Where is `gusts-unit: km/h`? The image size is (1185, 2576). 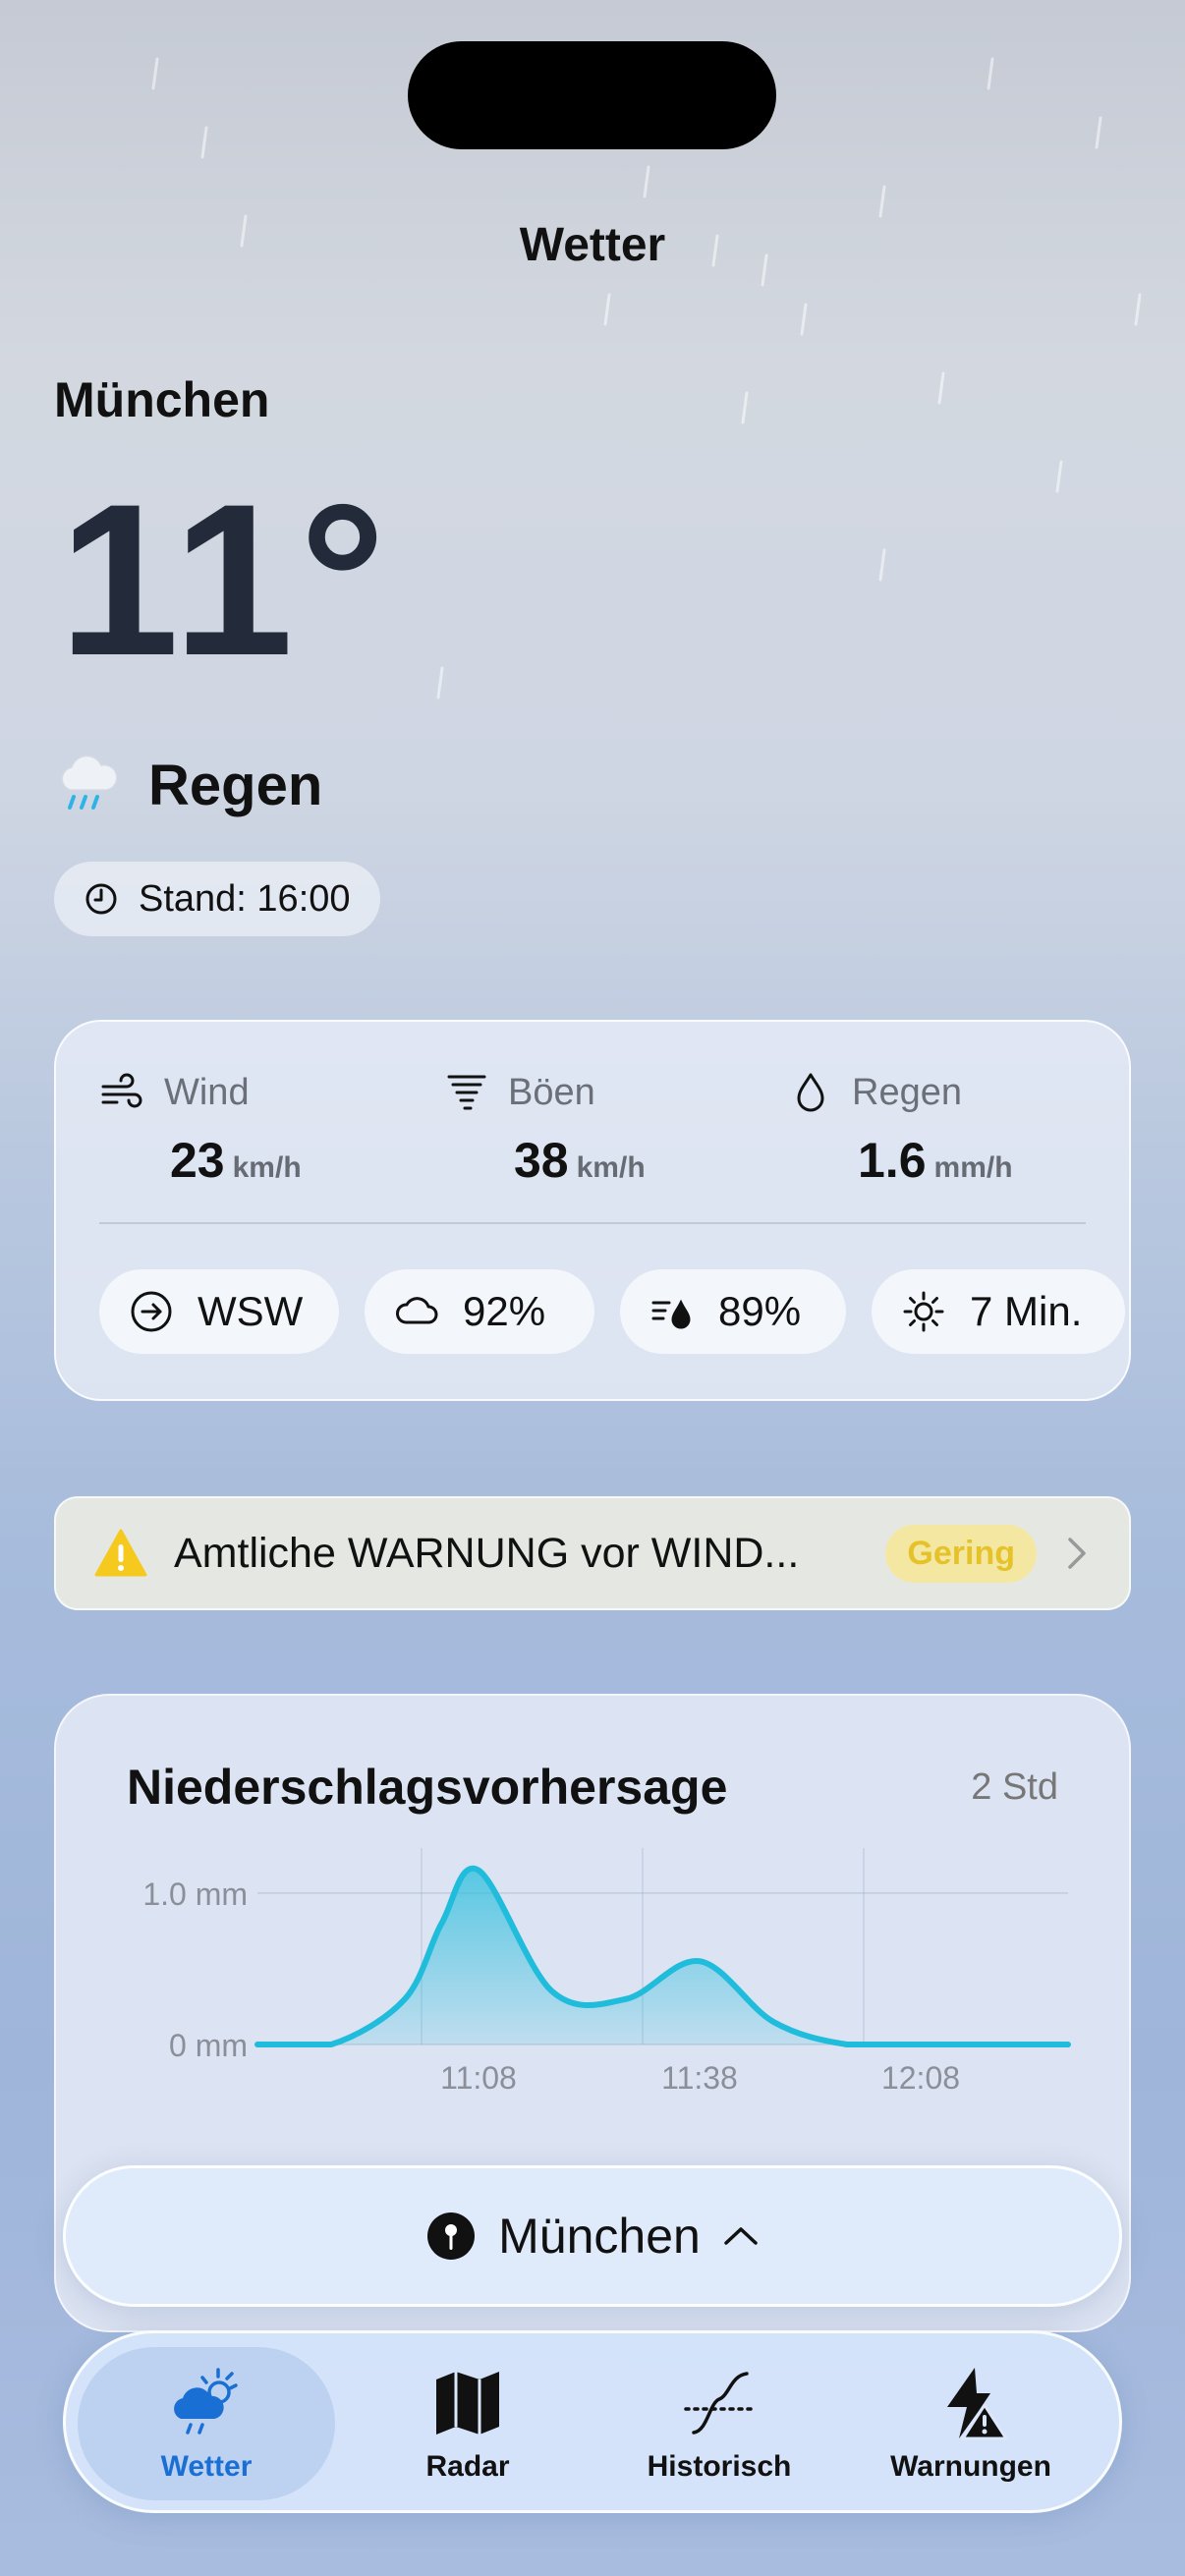 gusts-unit: km/h is located at coordinates (611, 1167).